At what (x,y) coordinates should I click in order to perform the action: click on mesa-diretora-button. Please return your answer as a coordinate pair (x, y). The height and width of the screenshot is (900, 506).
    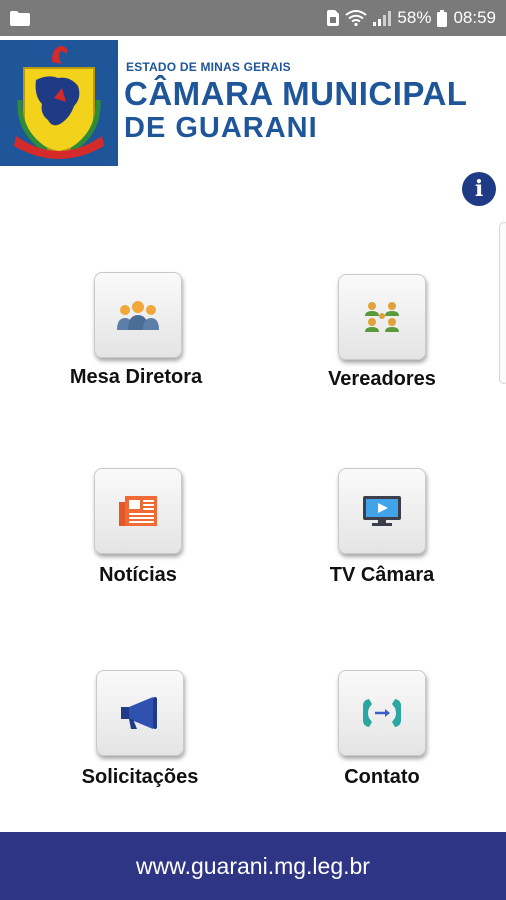
    Looking at the image, I should click on (138, 315).